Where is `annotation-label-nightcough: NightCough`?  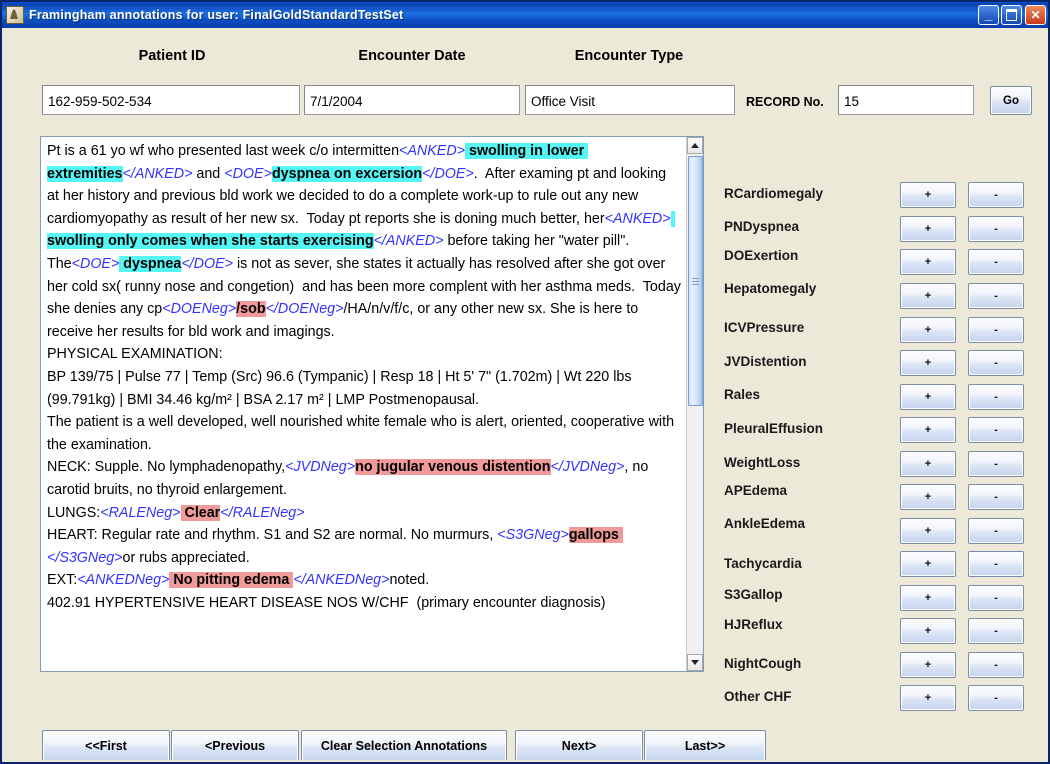
annotation-label-nightcough: NightCough is located at coordinates (763, 663).